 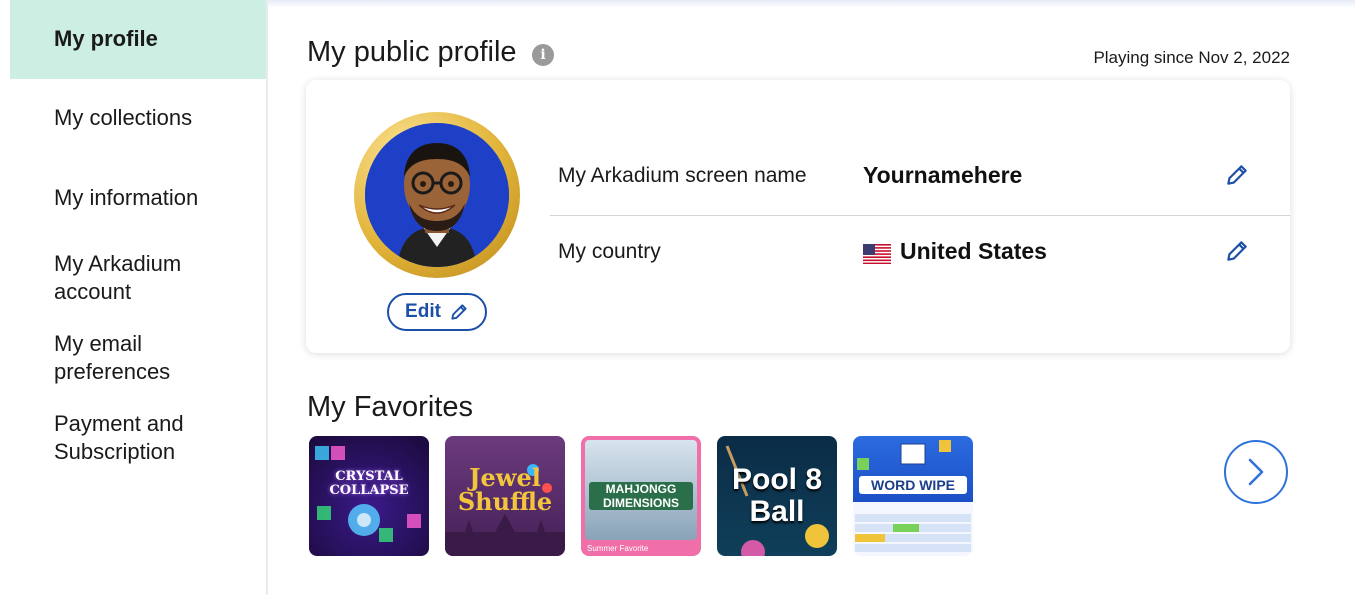 I want to click on edit-avatar-button: Edit, so click(x=437, y=312).